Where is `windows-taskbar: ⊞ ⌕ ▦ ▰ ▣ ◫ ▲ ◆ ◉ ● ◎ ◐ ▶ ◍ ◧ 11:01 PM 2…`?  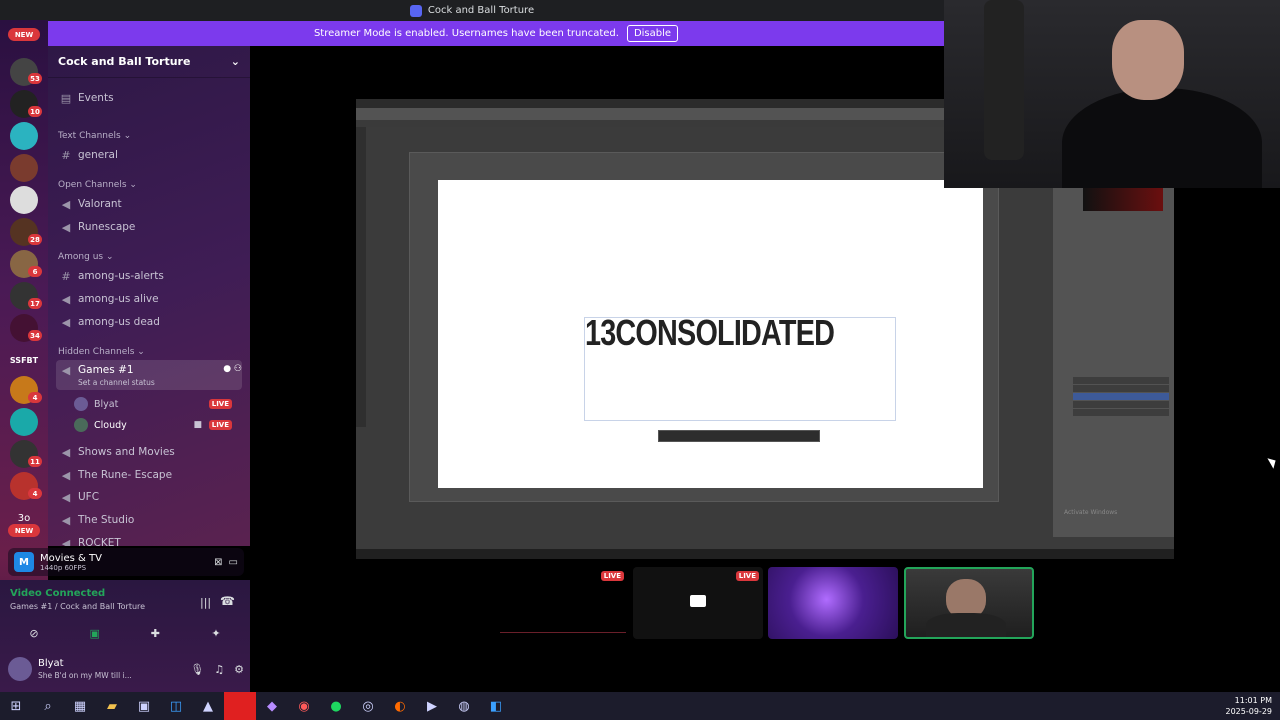 windows-taskbar: ⊞ ⌕ ▦ ▰ ▣ ◫ ▲ ◆ ◉ ● ◎ ◐ ▶ ◍ ◧ 11:01 PM 2… is located at coordinates (640, 706).